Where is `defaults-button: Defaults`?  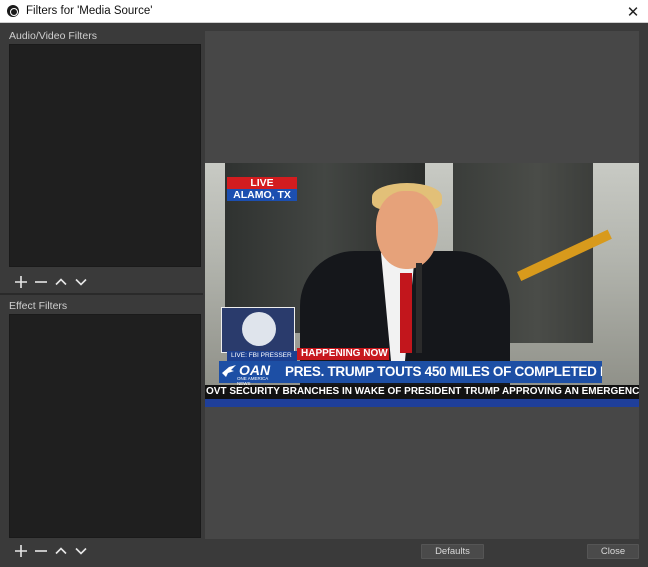
defaults-button: Defaults is located at coordinates (452, 551).